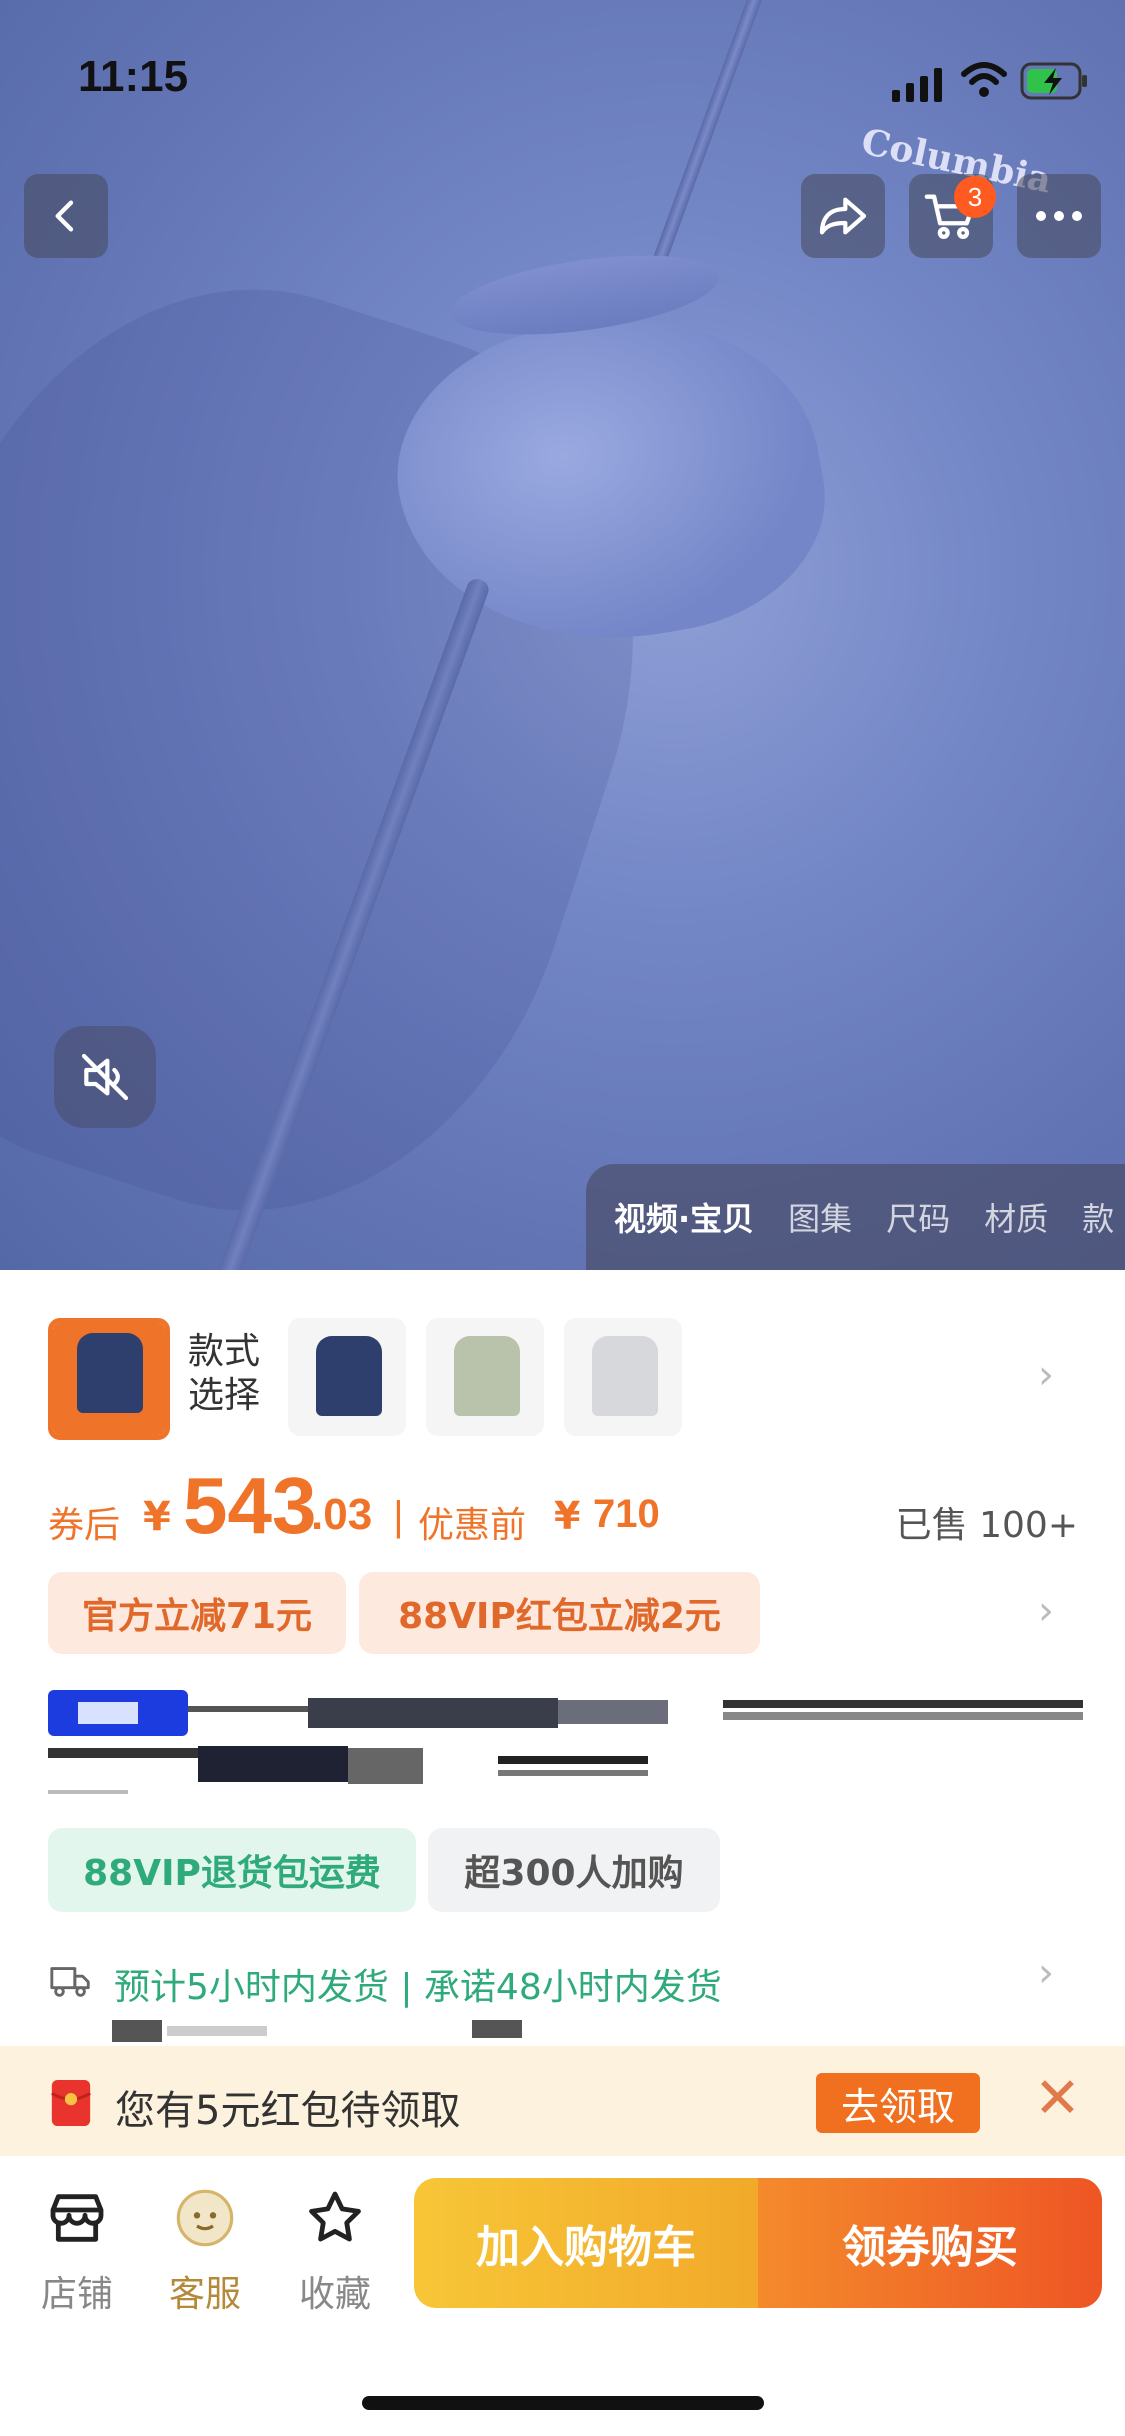 The image size is (1125, 2436). What do you see at coordinates (559, 1613) in the screenshot?
I see `promo-tag-vip-redpacket: 88VIP红包立减2元` at bounding box center [559, 1613].